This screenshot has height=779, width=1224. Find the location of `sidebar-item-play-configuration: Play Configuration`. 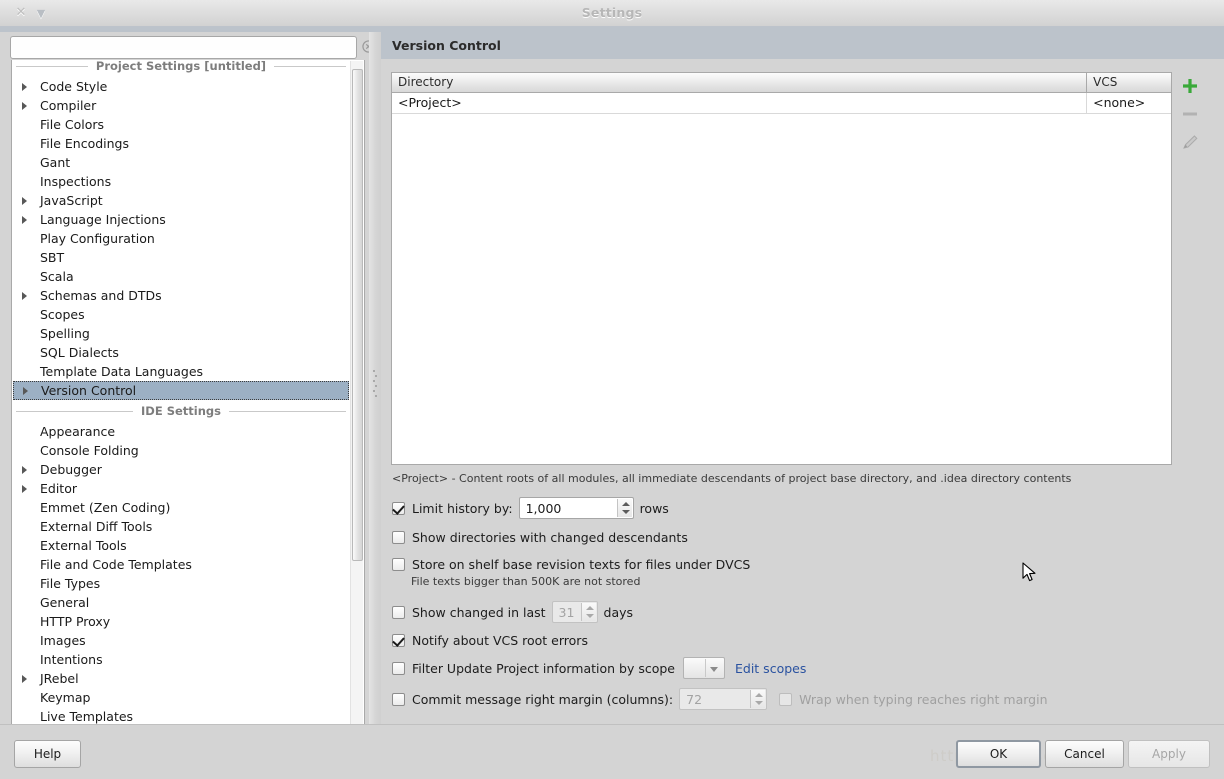

sidebar-item-play-configuration: Play Configuration is located at coordinates (181, 238).